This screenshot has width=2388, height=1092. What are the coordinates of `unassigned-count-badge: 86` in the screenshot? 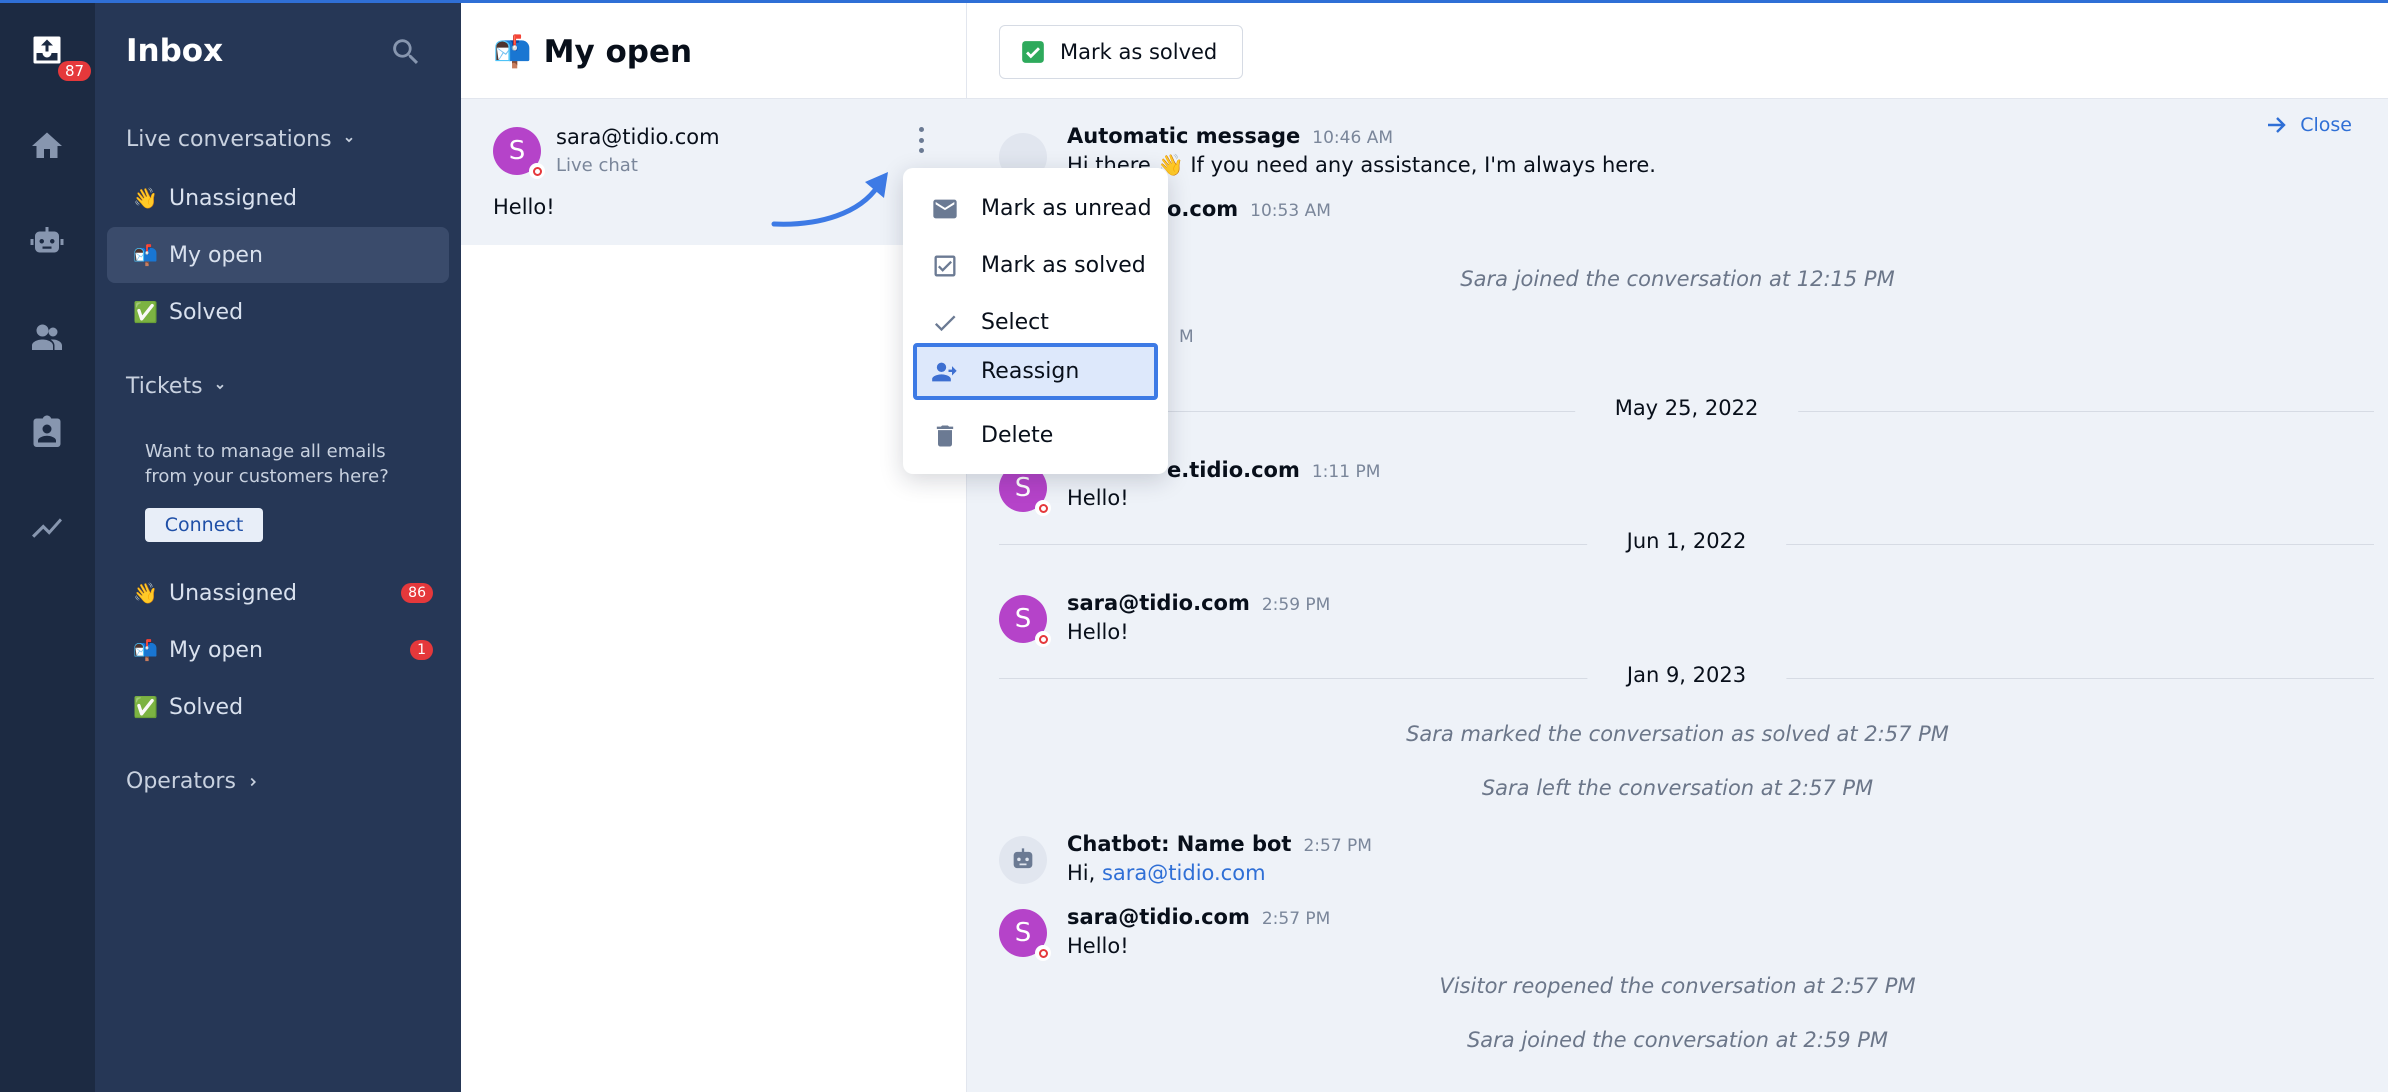 It's located at (417, 593).